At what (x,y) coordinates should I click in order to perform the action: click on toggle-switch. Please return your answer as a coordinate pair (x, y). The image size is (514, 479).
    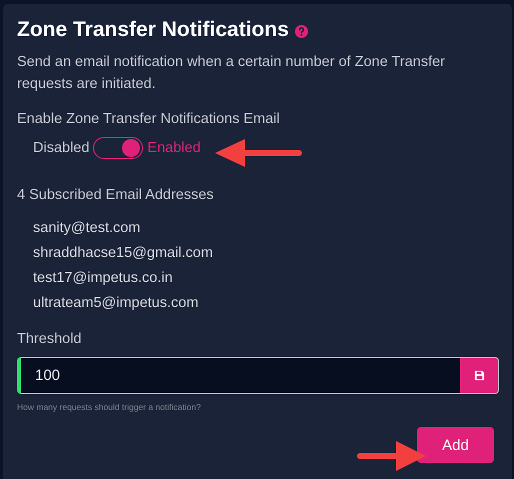
    Looking at the image, I should click on (118, 148).